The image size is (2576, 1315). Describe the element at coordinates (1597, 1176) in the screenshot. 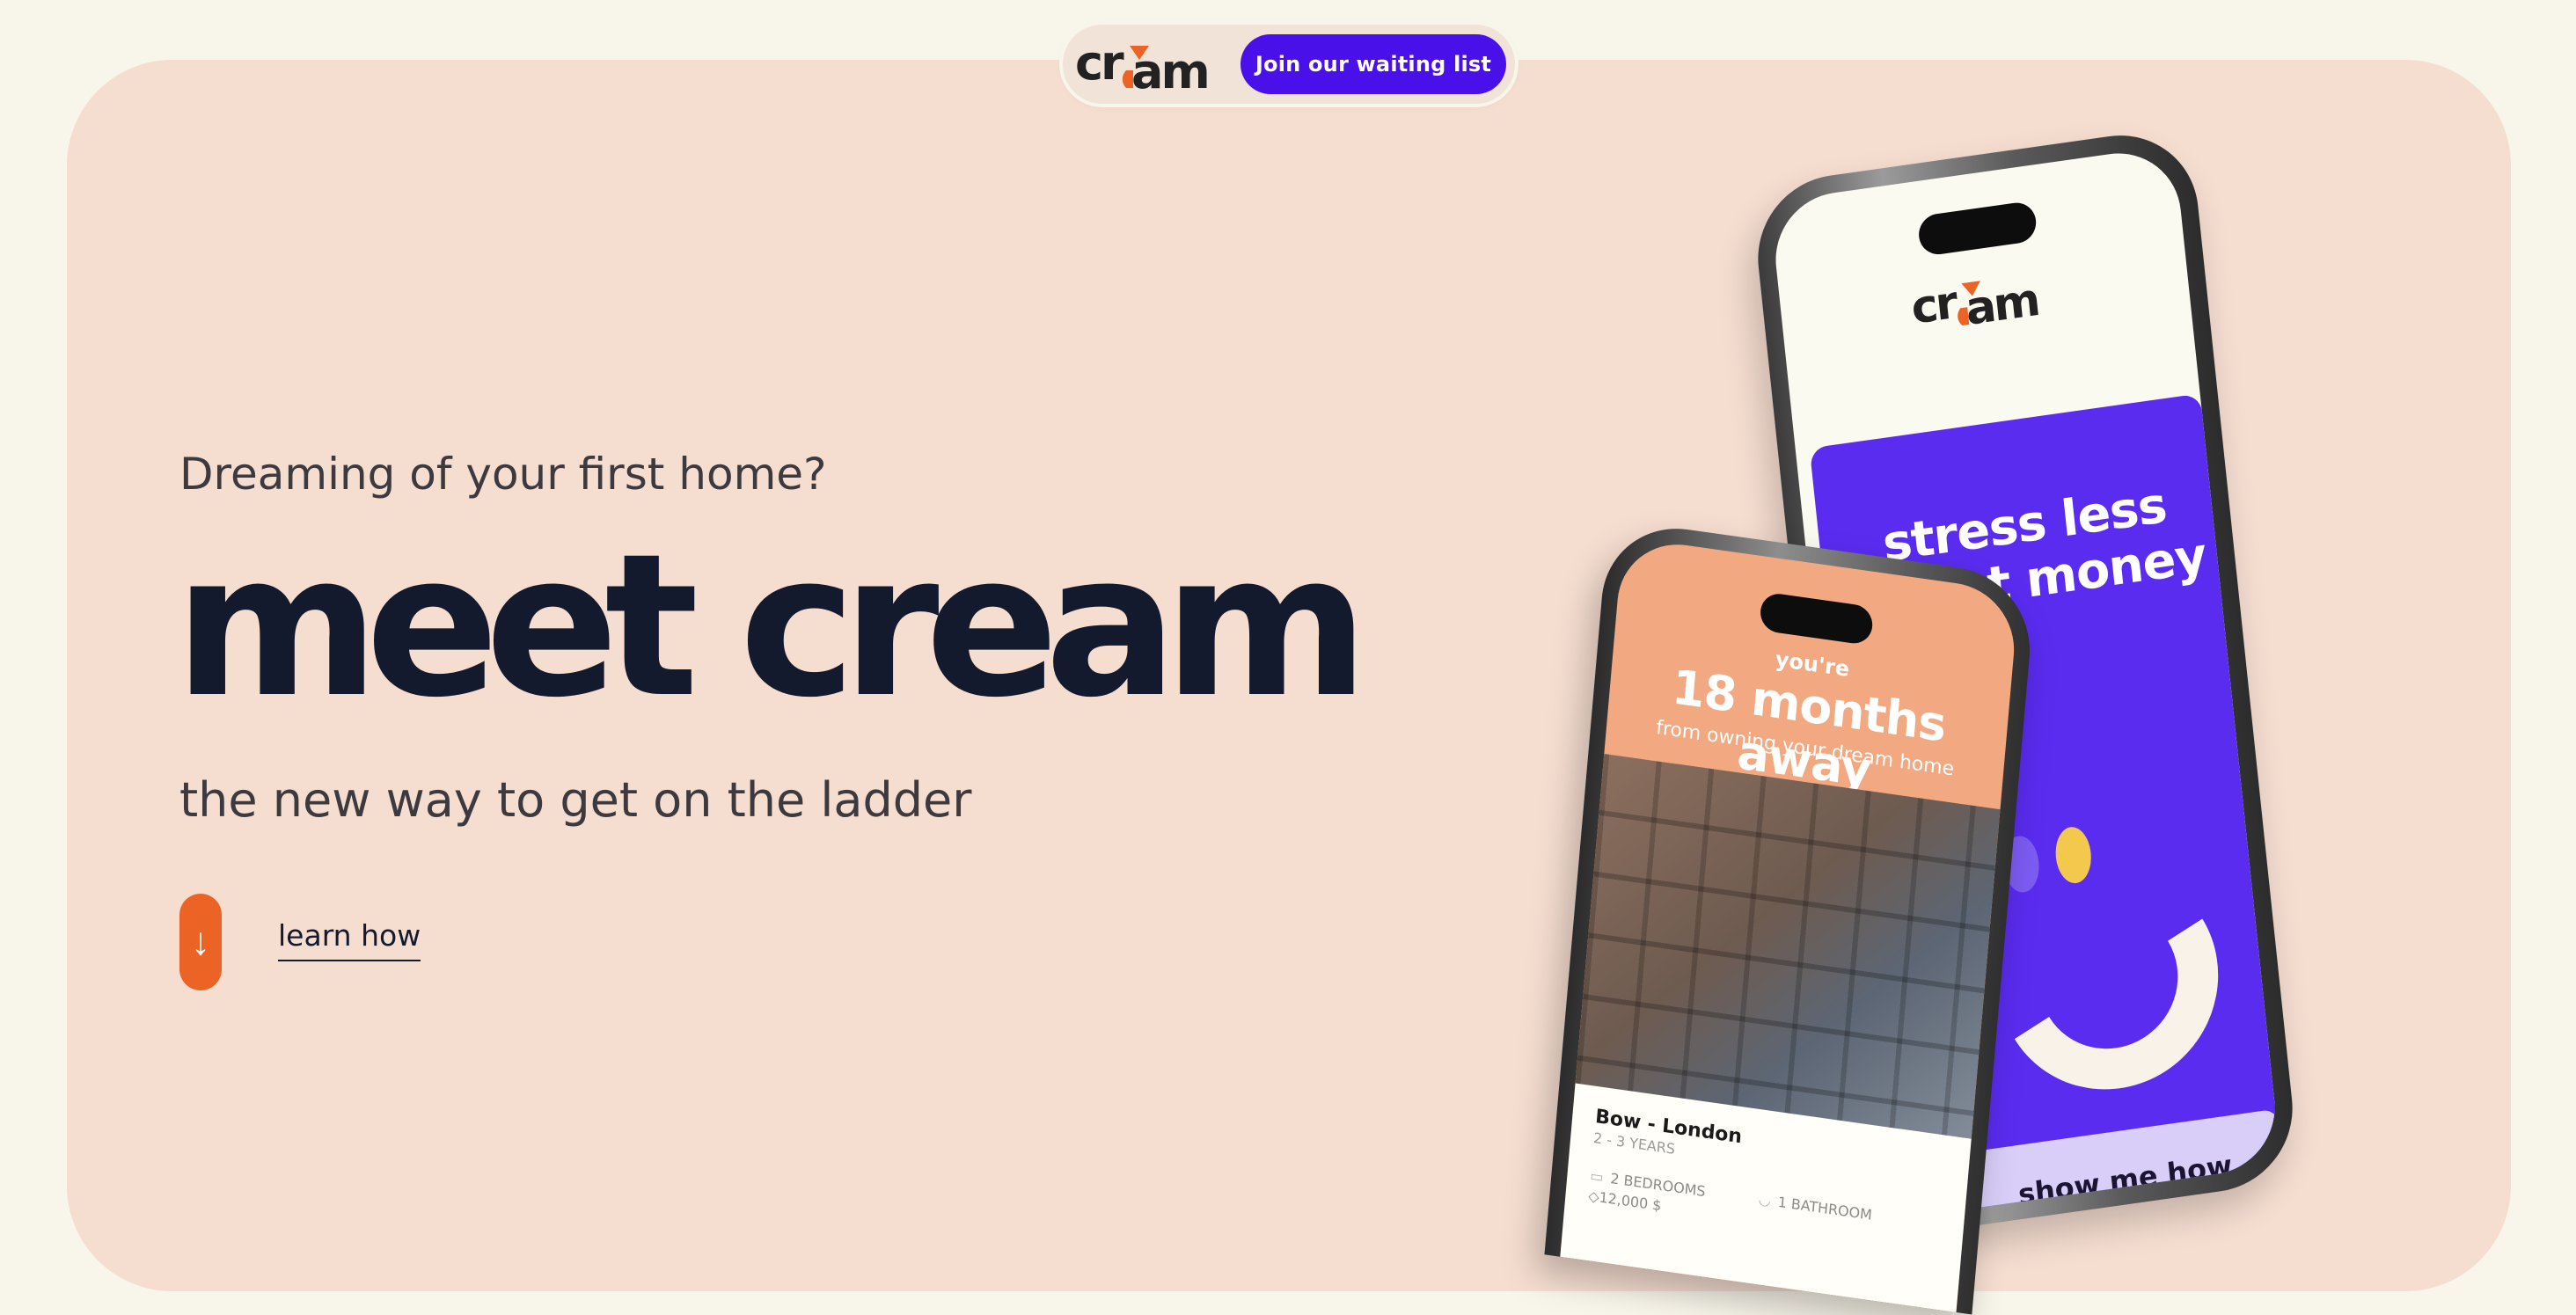

I see `bed-icon: ▭` at that location.